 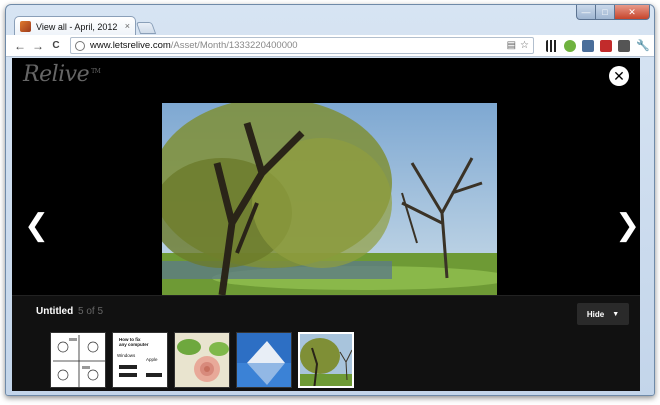 I want to click on thumbnail-flowchart: How to fix any computer Windows Apple, so click(x=140, y=360).